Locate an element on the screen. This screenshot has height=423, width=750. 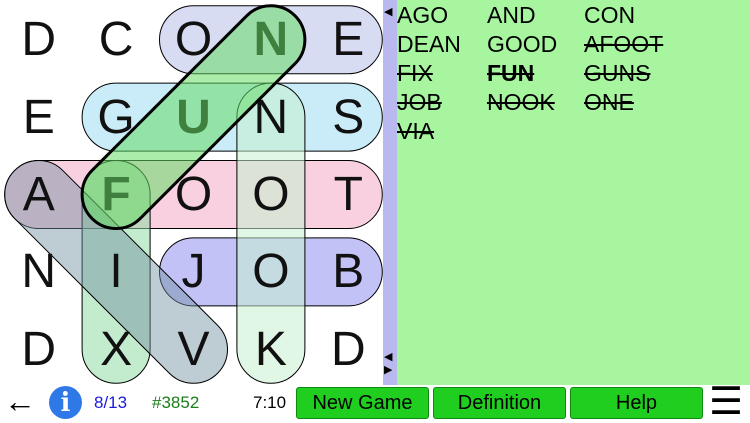
word-list-item: AND is located at coordinates (511, 15).